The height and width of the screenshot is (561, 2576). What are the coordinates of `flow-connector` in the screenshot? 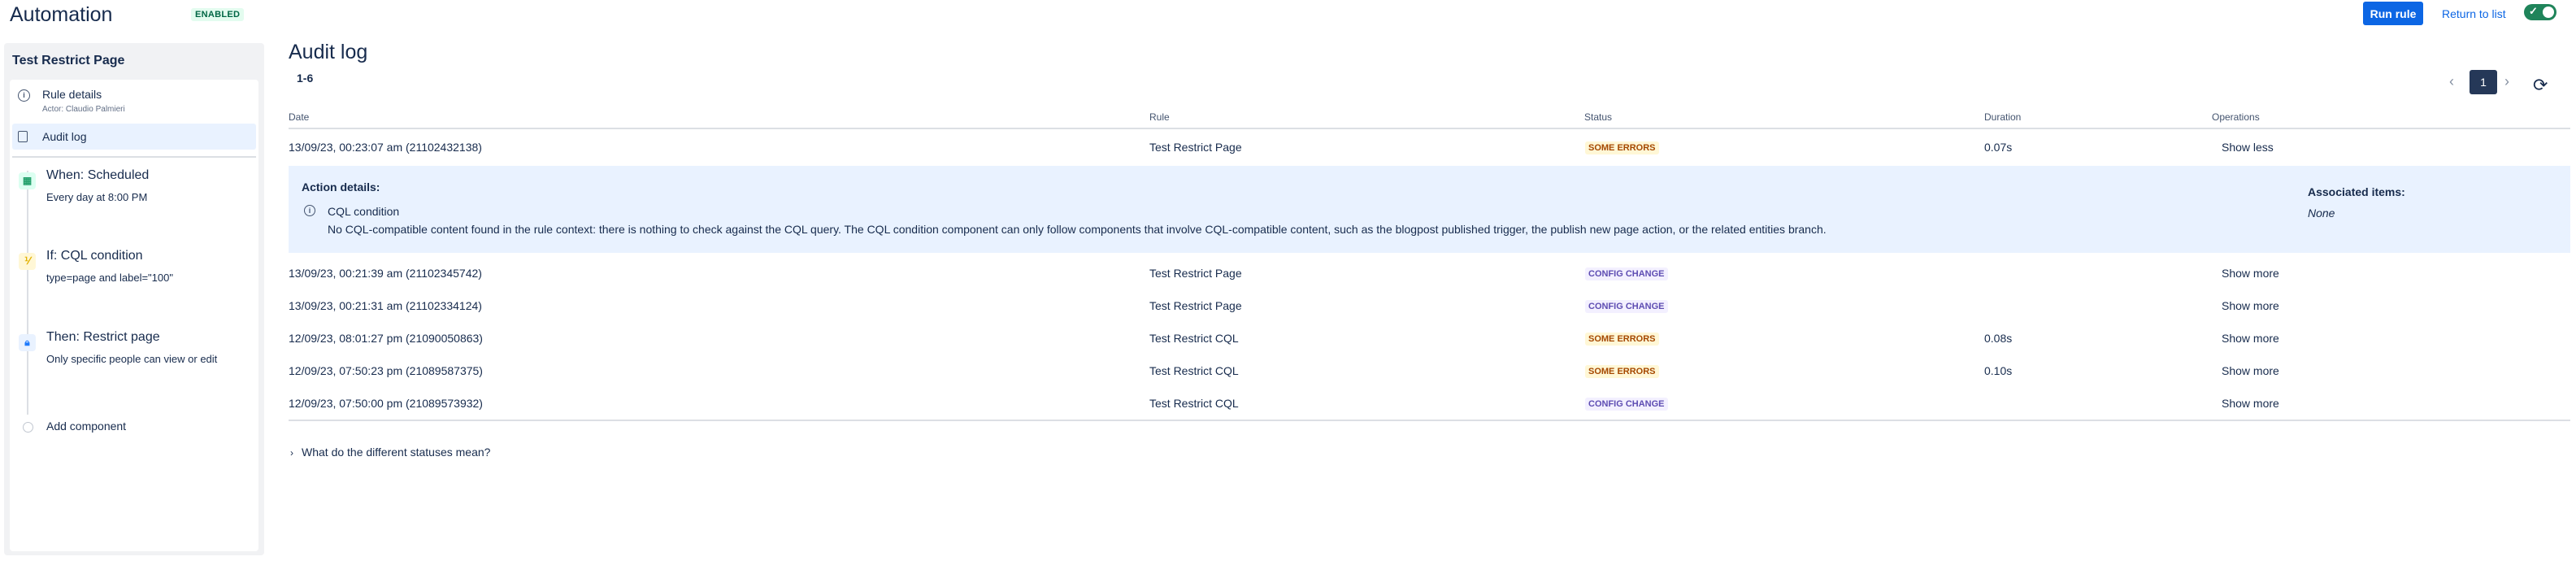 It's located at (27, 293).